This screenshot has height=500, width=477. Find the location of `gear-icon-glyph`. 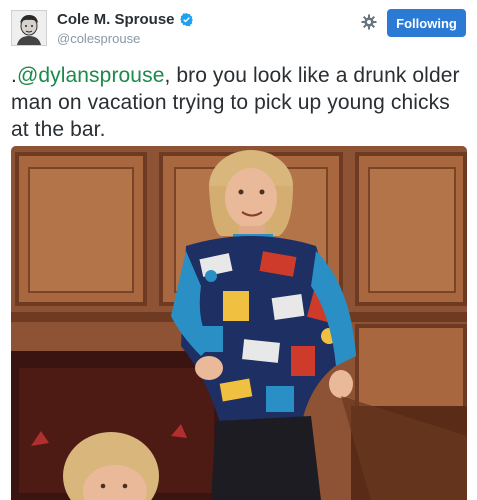

gear-icon-glyph is located at coordinates (369, 22).